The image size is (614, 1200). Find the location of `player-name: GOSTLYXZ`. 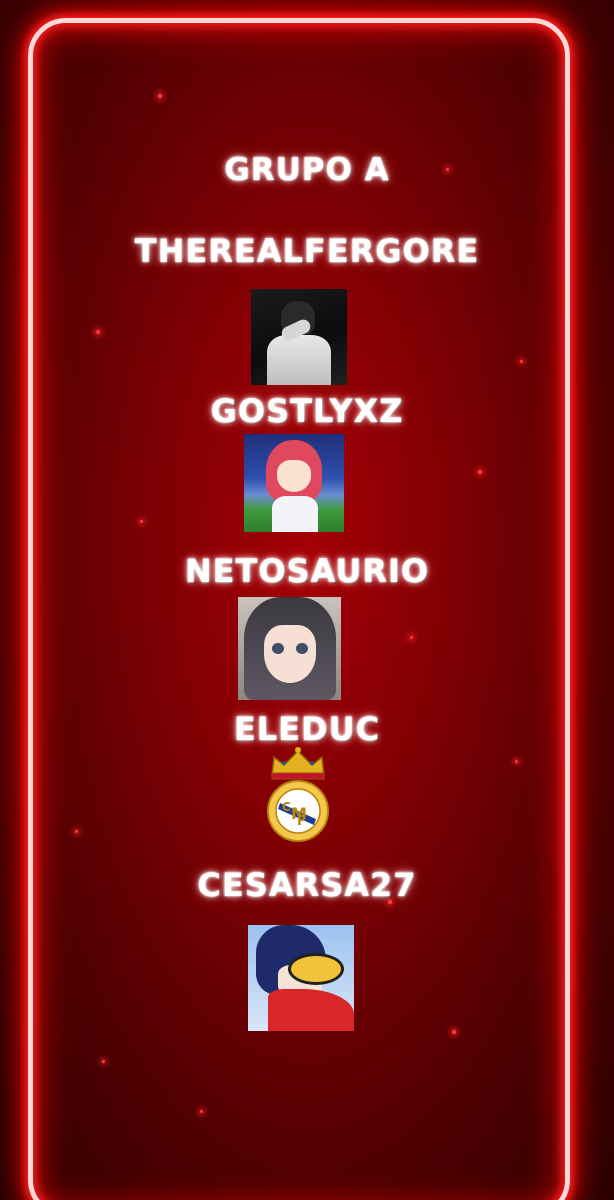

player-name: GOSTLYXZ is located at coordinates (307, 411).